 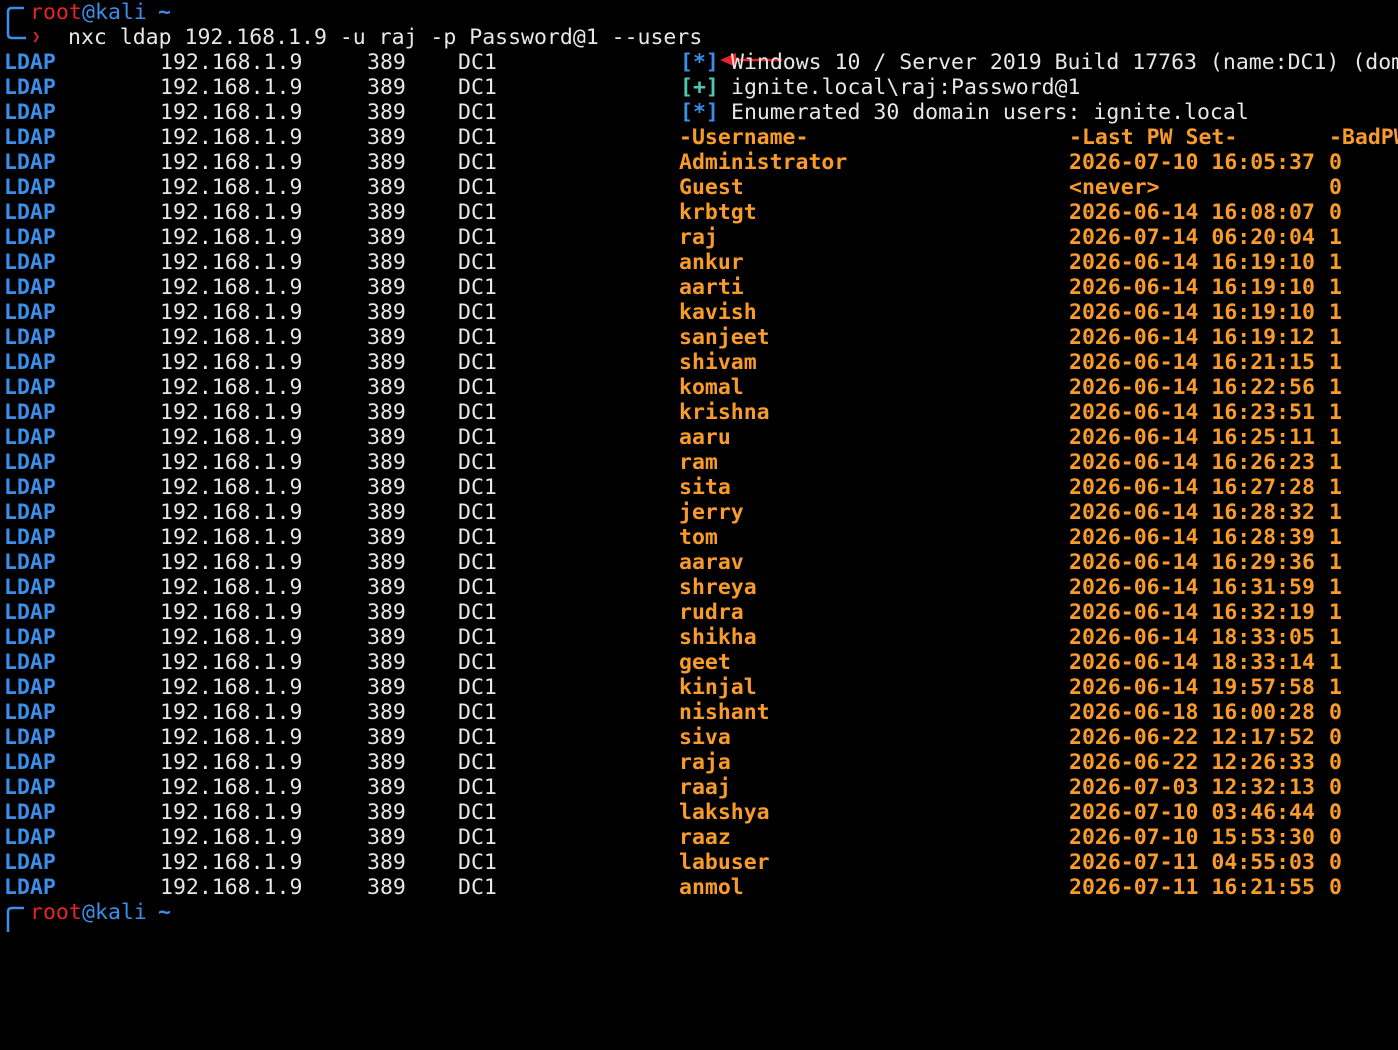 I want to click on prompt-cwd: ~, so click(x=164, y=912).